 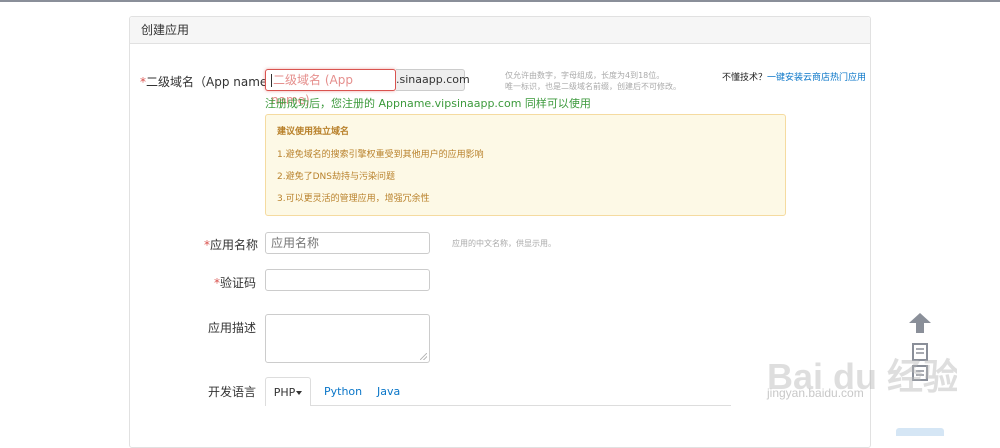 What do you see at coordinates (232, 392) in the screenshot?
I see `language-label: 开发语言` at bounding box center [232, 392].